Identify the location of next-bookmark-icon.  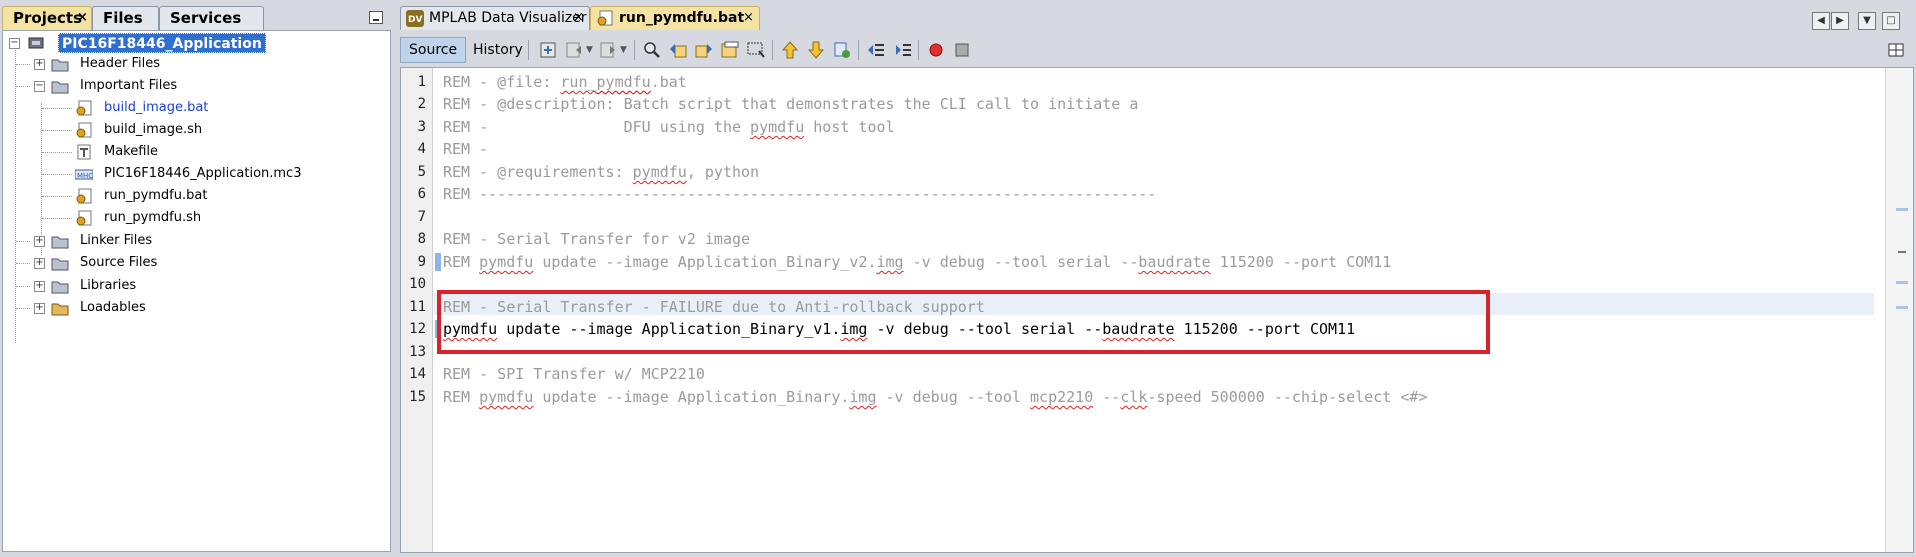
(816, 50).